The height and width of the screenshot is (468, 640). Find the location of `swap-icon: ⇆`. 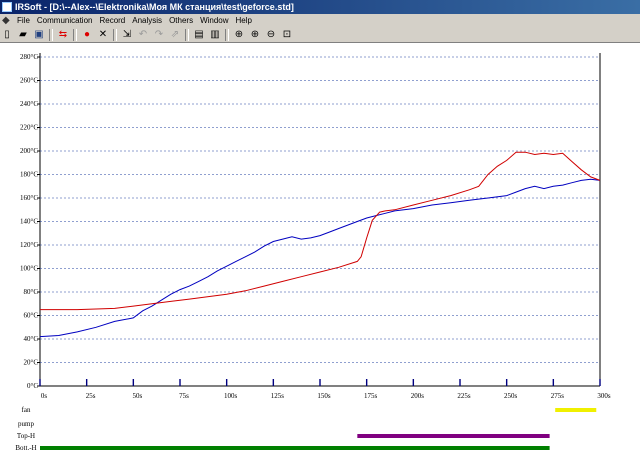

swap-icon: ⇆ is located at coordinates (63, 34).